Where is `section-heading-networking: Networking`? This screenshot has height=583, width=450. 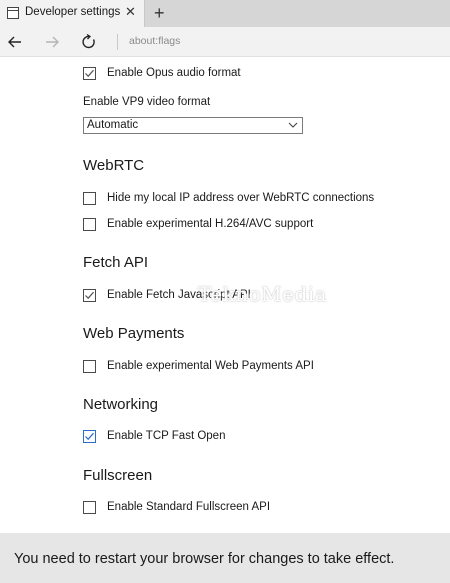 section-heading-networking: Networking is located at coordinates (121, 404).